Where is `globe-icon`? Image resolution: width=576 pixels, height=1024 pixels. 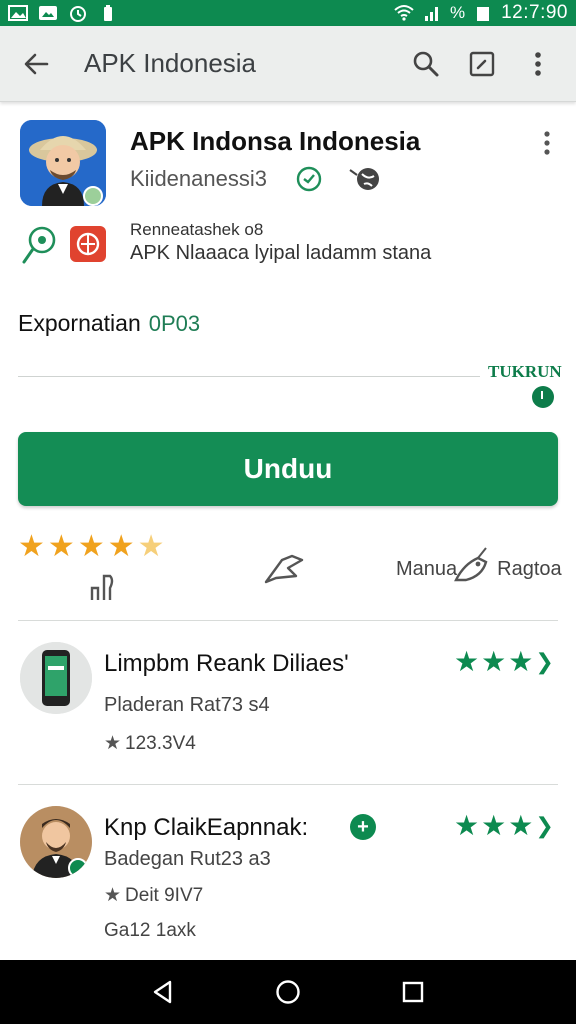
globe-icon is located at coordinates (364, 178).